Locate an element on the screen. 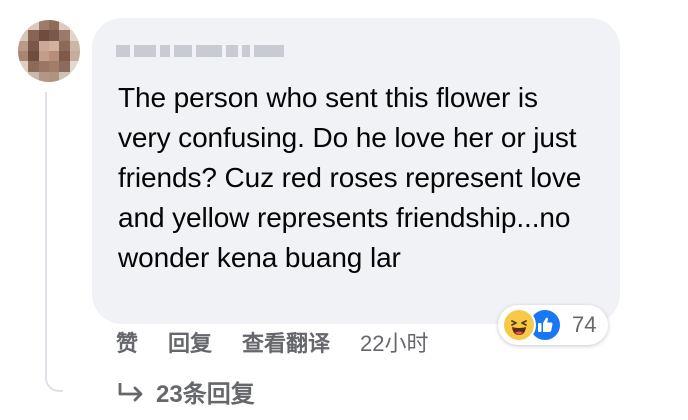 The image size is (688, 420). reply-arrow-icon is located at coordinates (131, 392).